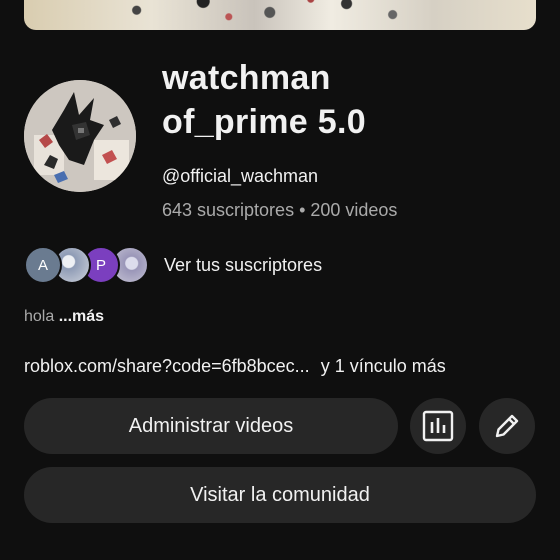 The width and height of the screenshot is (560, 560). What do you see at coordinates (383, 366) in the screenshot?
I see `more-links-label: y 1 vínculo más` at bounding box center [383, 366].